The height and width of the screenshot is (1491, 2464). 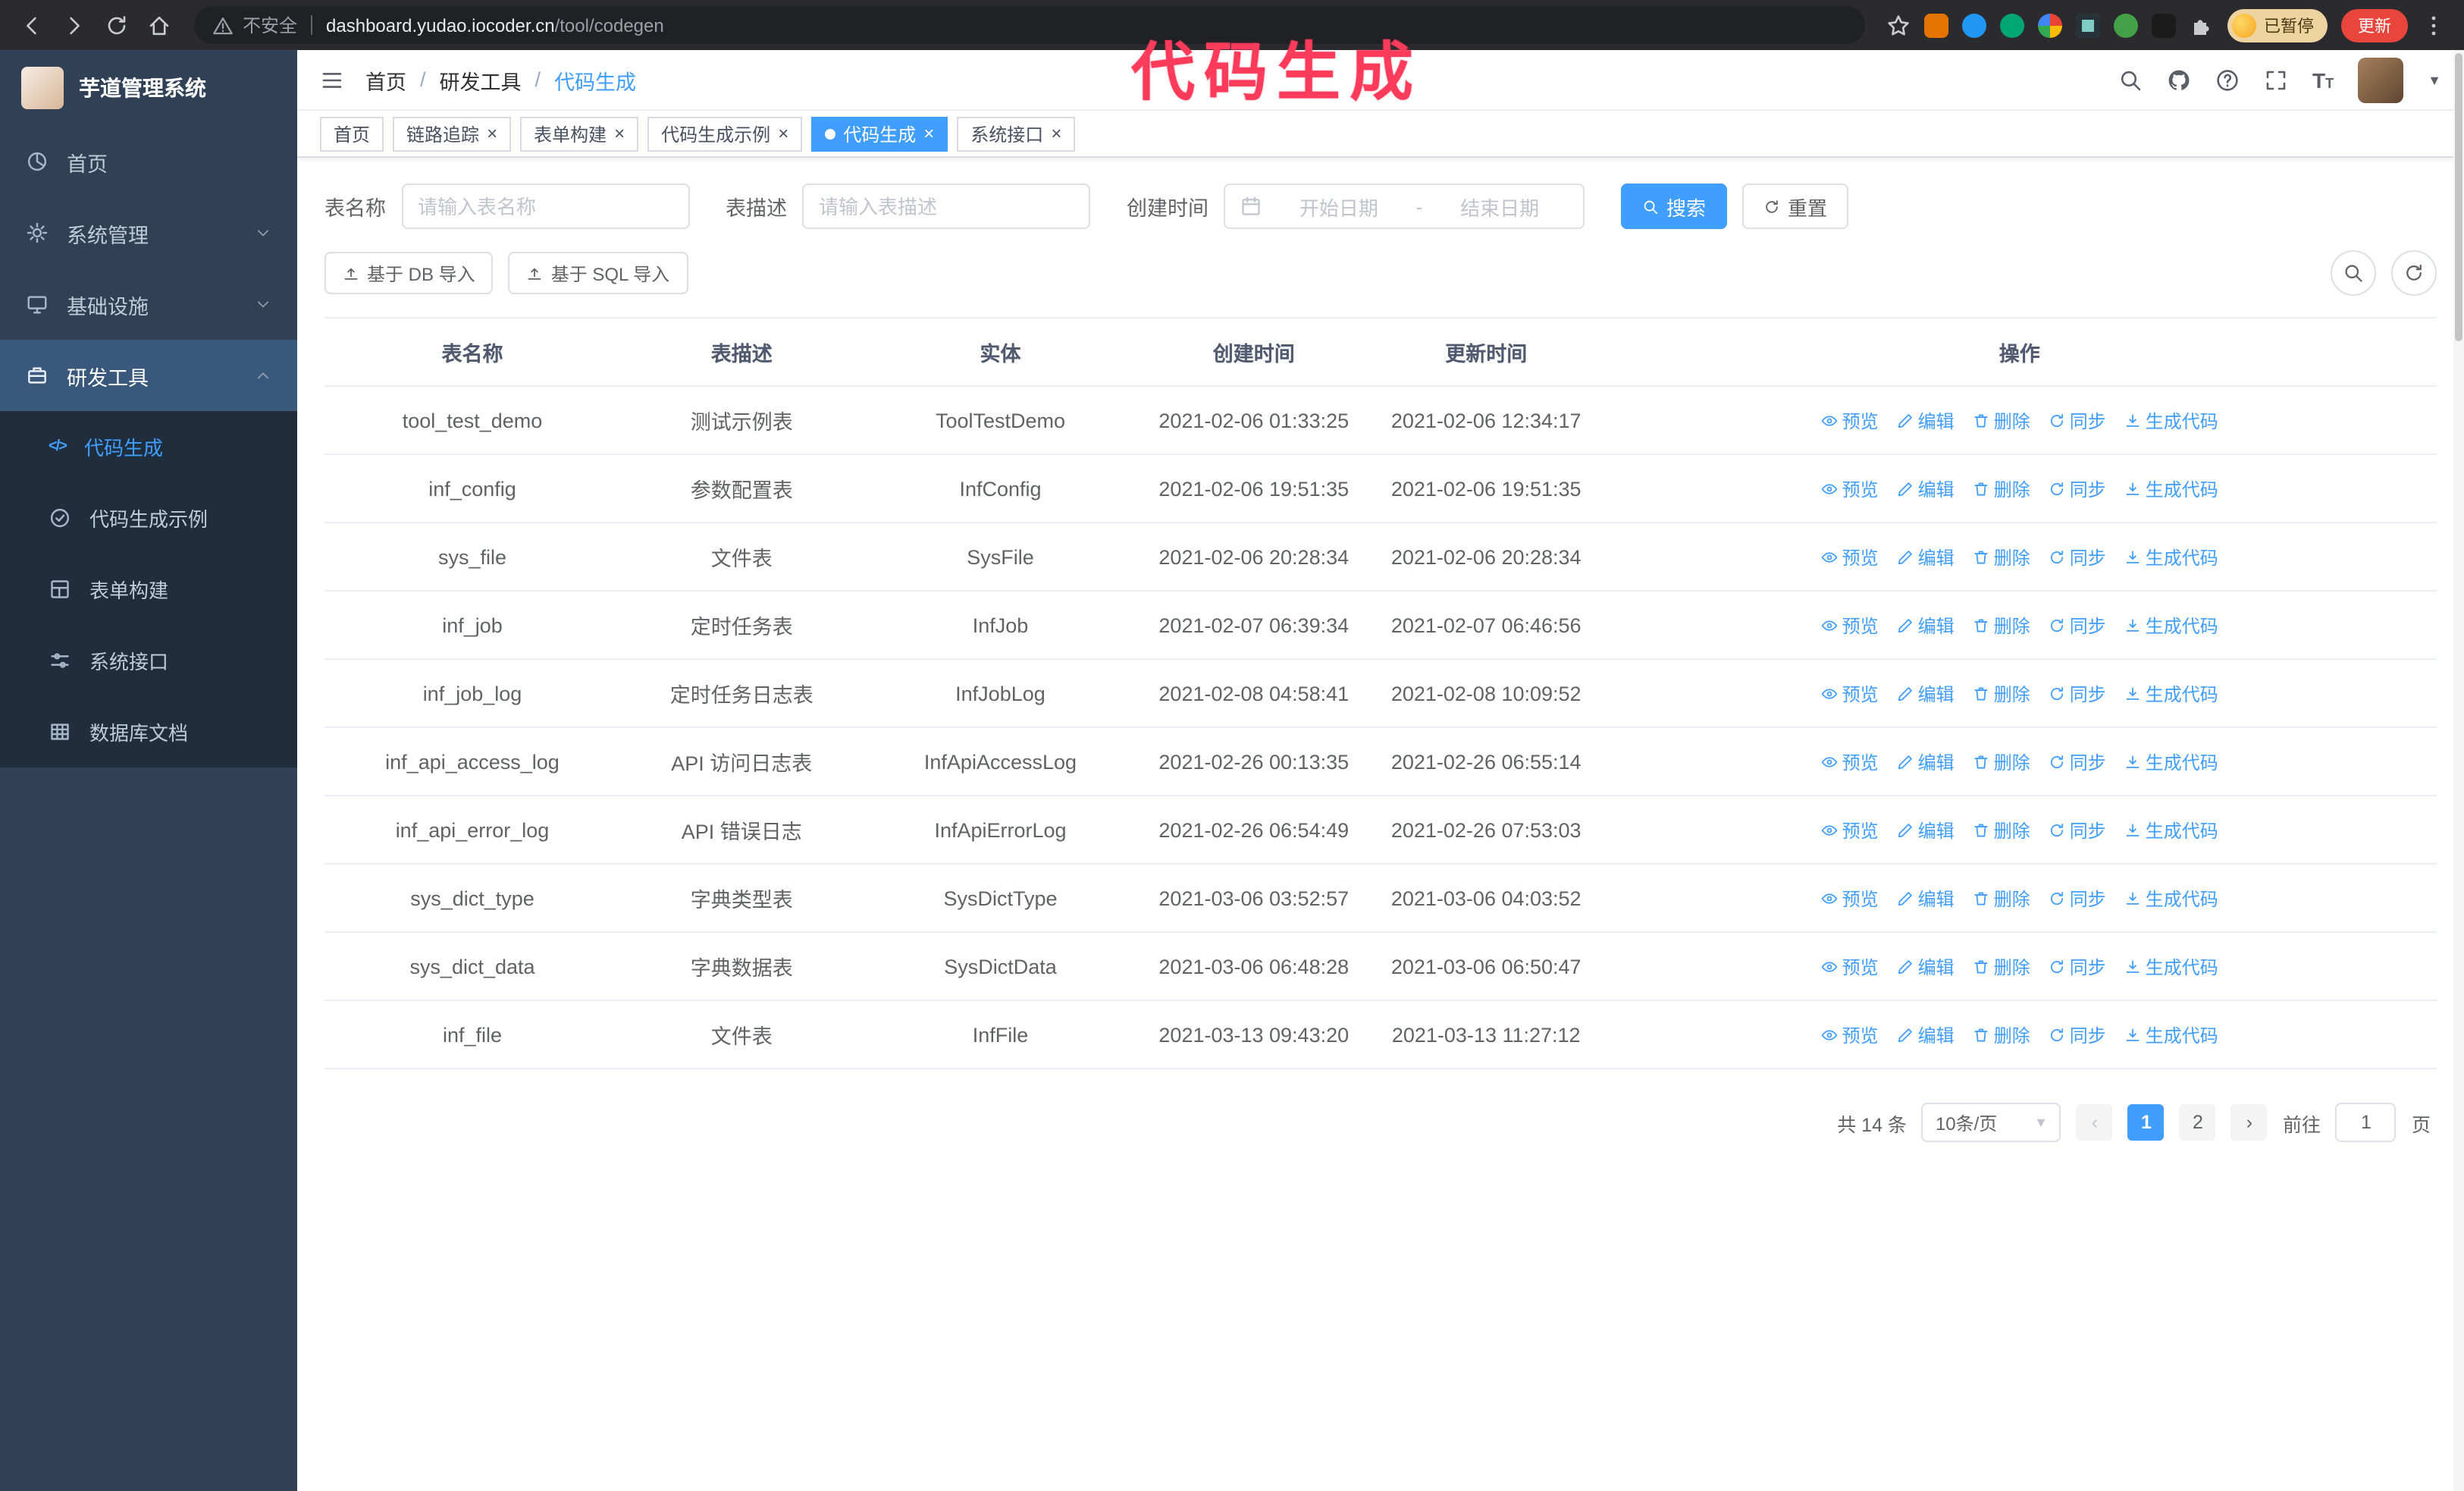 I want to click on date-range-picker: 开始日期 - 结束日期, so click(x=1404, y=206).